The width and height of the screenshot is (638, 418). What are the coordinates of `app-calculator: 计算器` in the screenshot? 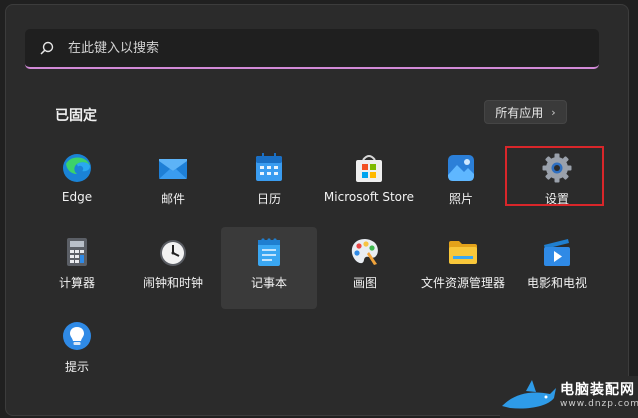 It's located at (77, 268).